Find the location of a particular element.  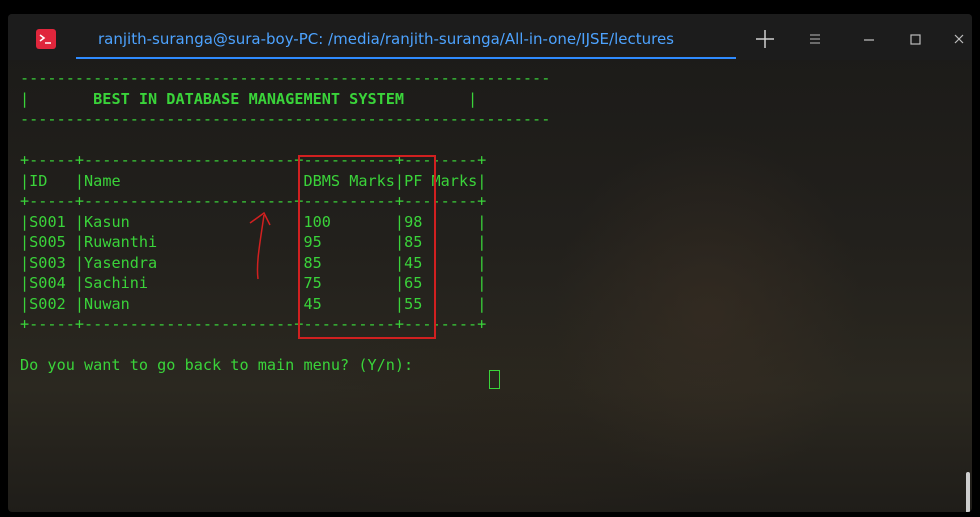

maximize-icon is located at coordinates (915, 39).